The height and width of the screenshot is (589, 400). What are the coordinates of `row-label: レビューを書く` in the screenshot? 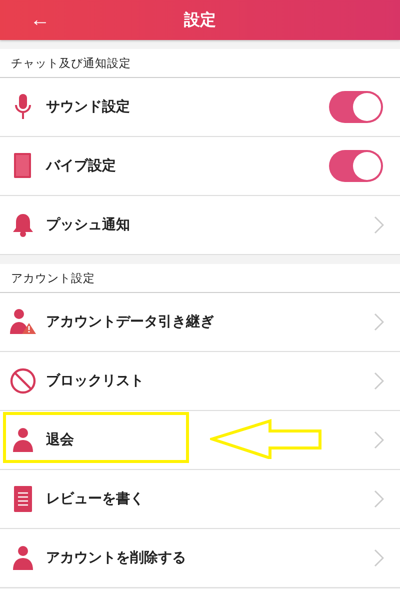 It's located at (95, 499).